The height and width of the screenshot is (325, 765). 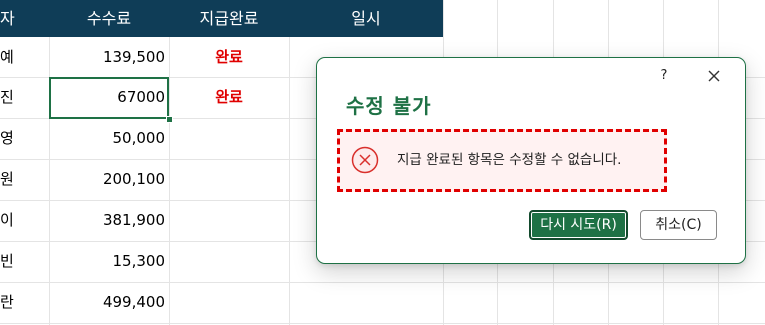 I want to click on close-button, so click(x=714, y=76).